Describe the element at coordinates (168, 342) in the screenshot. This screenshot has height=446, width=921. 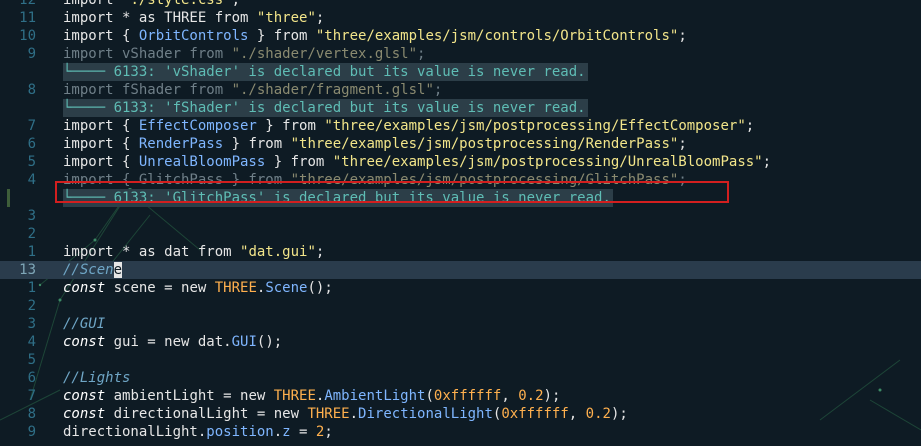
I see `code-token: gui = new dat.` at that location.